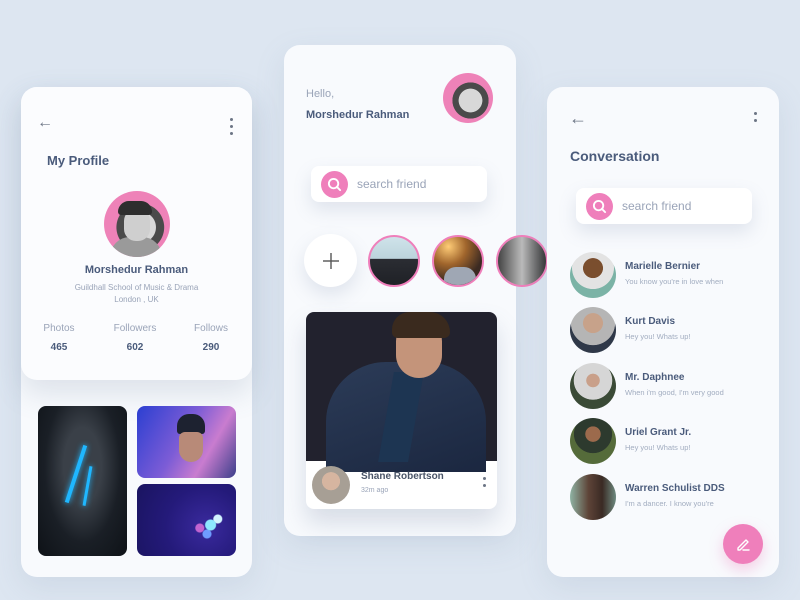 The width and height of the screenshot is (800, 600). I want to click on contact-name: Mr. Daphnee, so click(655, 377).